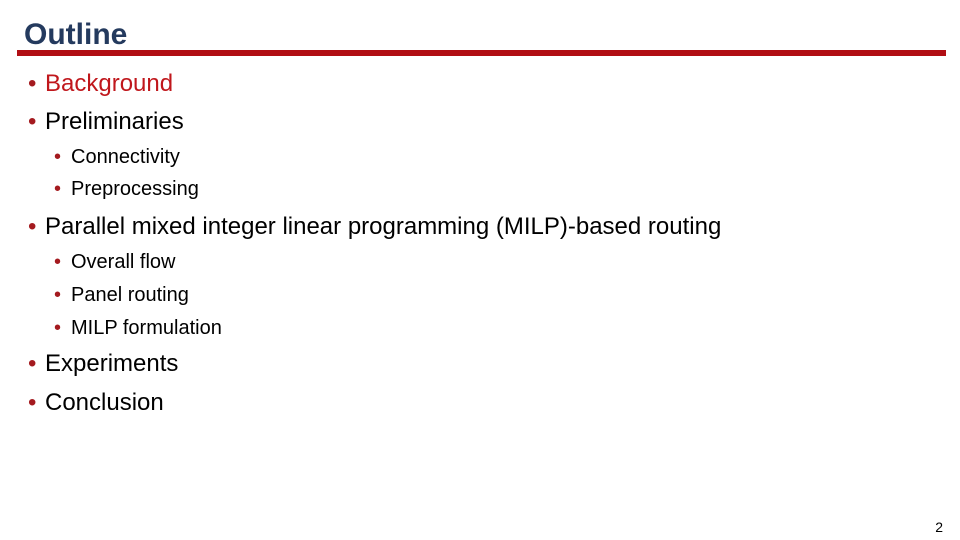 This screenshot has height=540, width=960. Describe the element at coordinates (939, 527) in the screenshot. I see `page-number: 2` at that location.